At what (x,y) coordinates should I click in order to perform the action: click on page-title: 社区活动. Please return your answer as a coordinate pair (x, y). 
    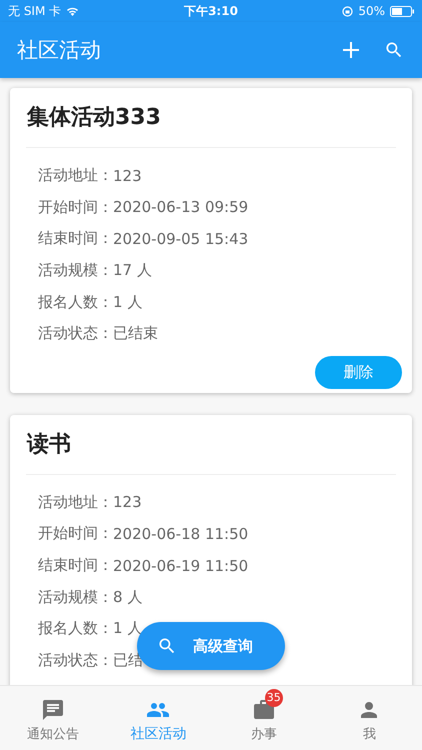
    Looking at the image, I should click on (59, 50).